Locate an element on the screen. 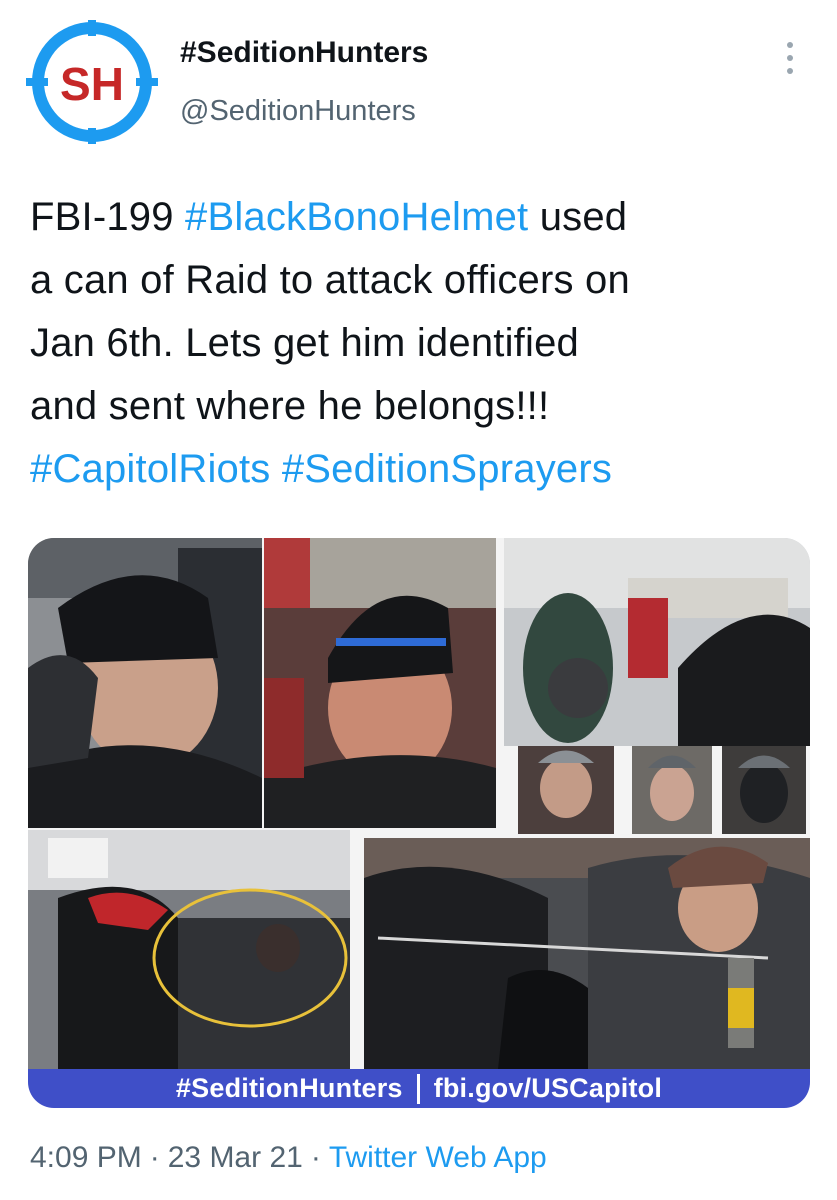  tweet-line: #CapitolRiots #SeditionSprayers is located at coordinates (420, 469).